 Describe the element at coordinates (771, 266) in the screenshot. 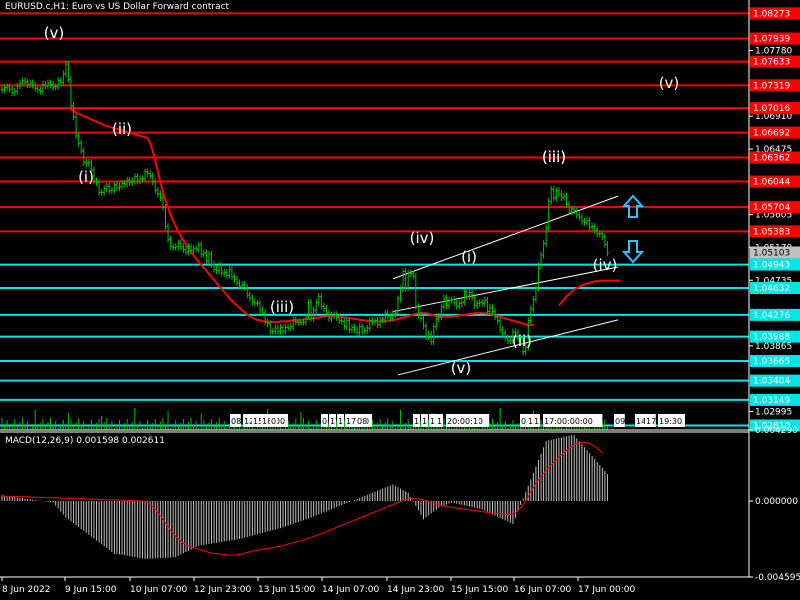

I see `cyan-level-price-label: 1.04943` at that location.